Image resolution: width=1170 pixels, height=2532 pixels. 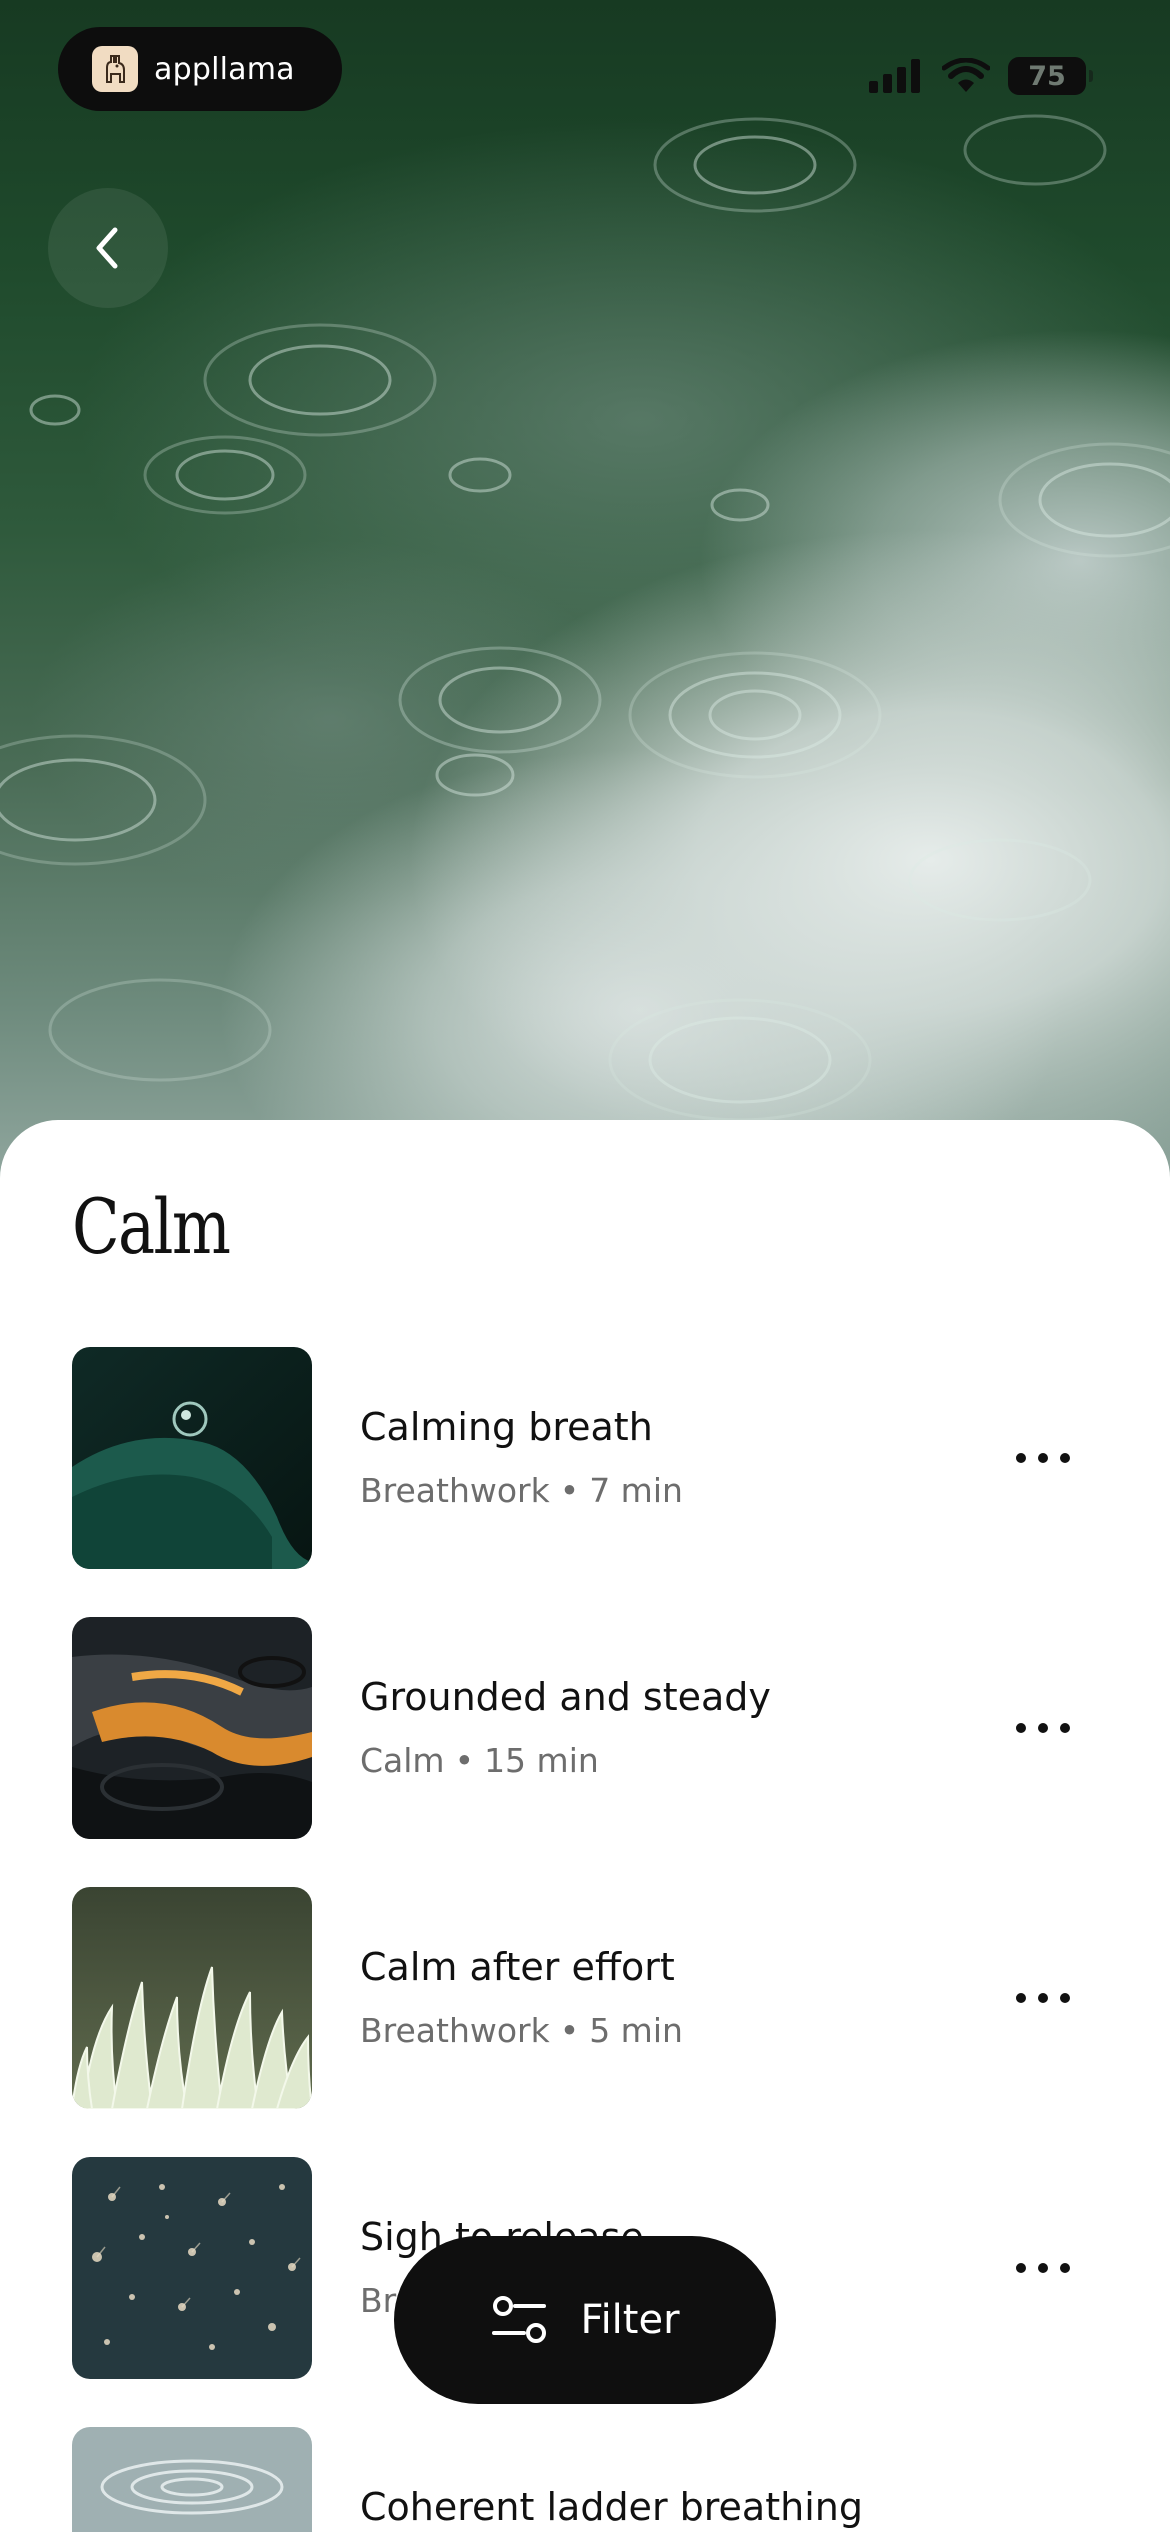 I want to click on filter-button: Filter, so click(x=585, y=2320).